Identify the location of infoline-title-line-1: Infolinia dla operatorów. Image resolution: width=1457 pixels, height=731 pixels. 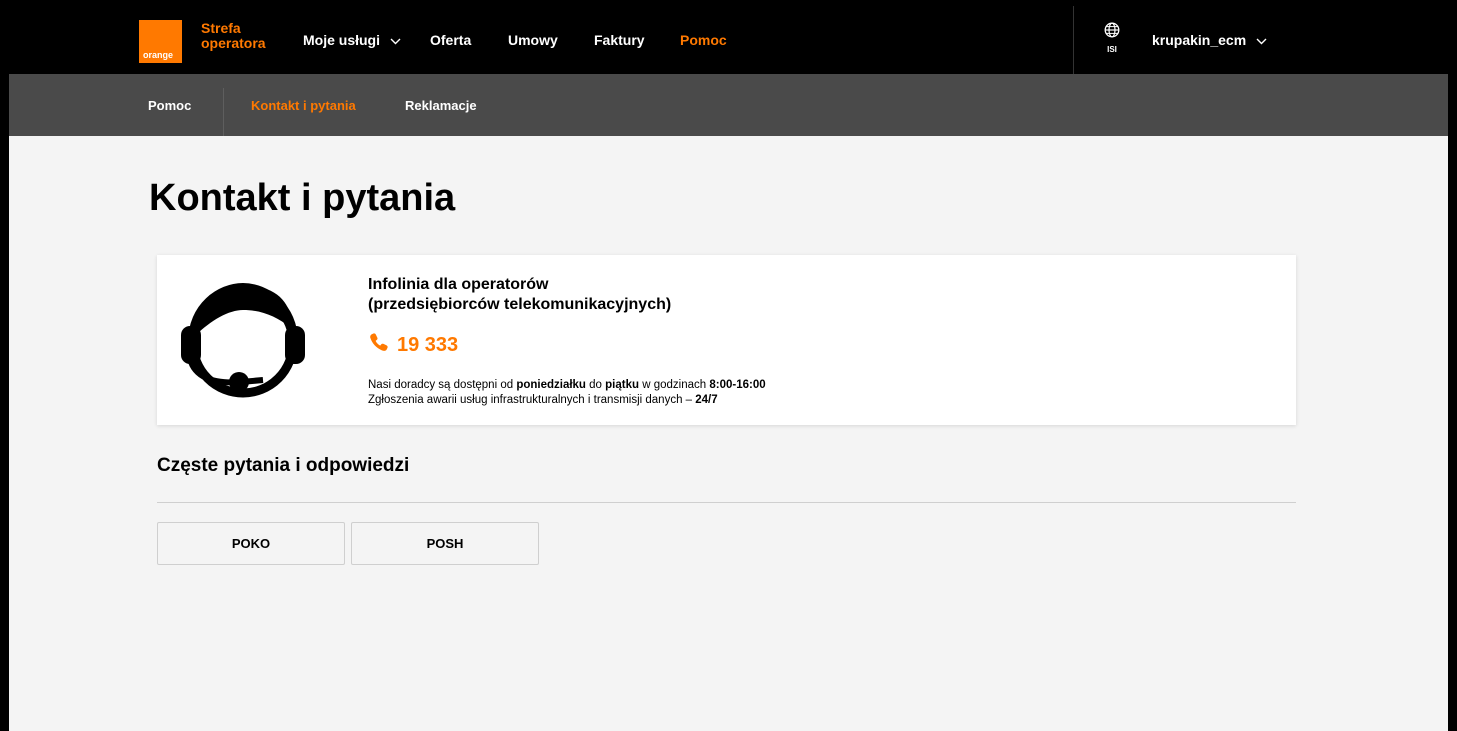
(458, 284).